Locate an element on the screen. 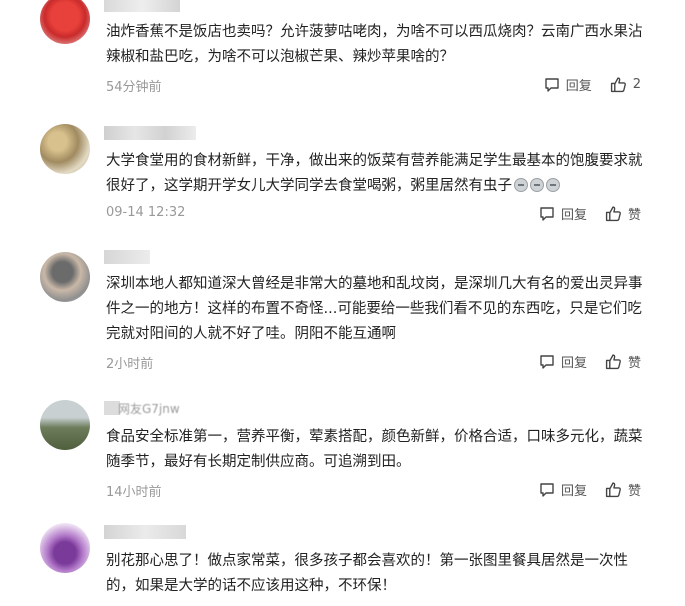 The width and height of the screenshot is (685, 606). comment-time: 54分钟前 is located at coordinates (134, 87).